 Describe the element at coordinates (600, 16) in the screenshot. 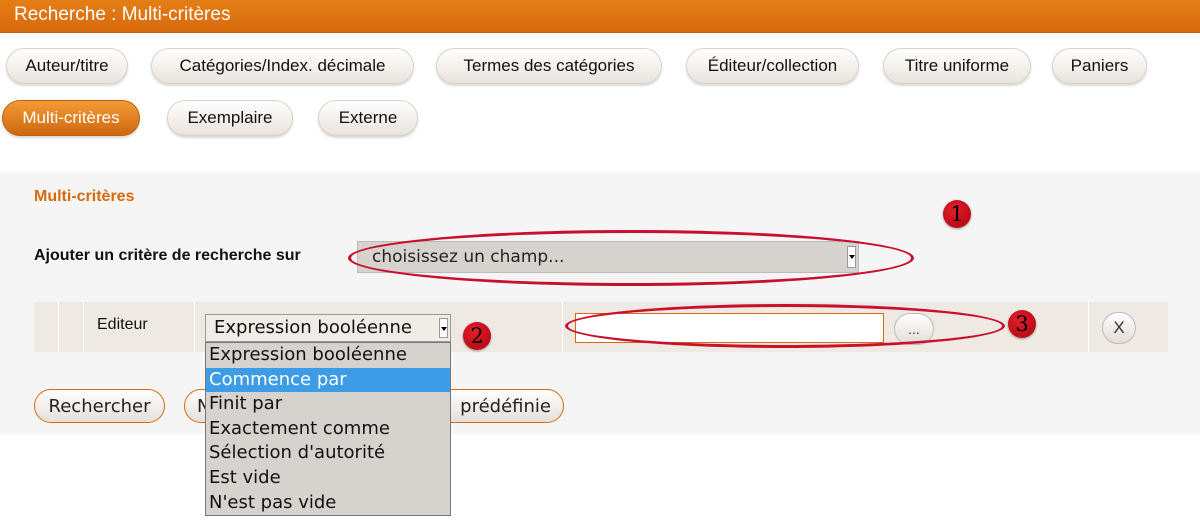

I see `title-bar: Recherche : Multi-critères` at that location.